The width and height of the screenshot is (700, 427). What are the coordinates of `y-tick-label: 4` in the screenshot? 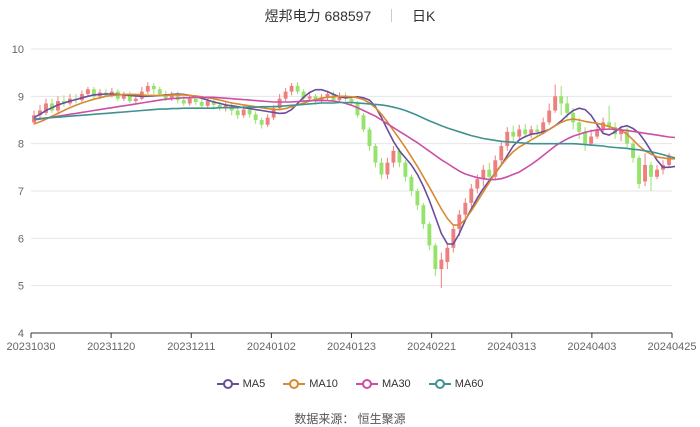 It's located at (21, 334).